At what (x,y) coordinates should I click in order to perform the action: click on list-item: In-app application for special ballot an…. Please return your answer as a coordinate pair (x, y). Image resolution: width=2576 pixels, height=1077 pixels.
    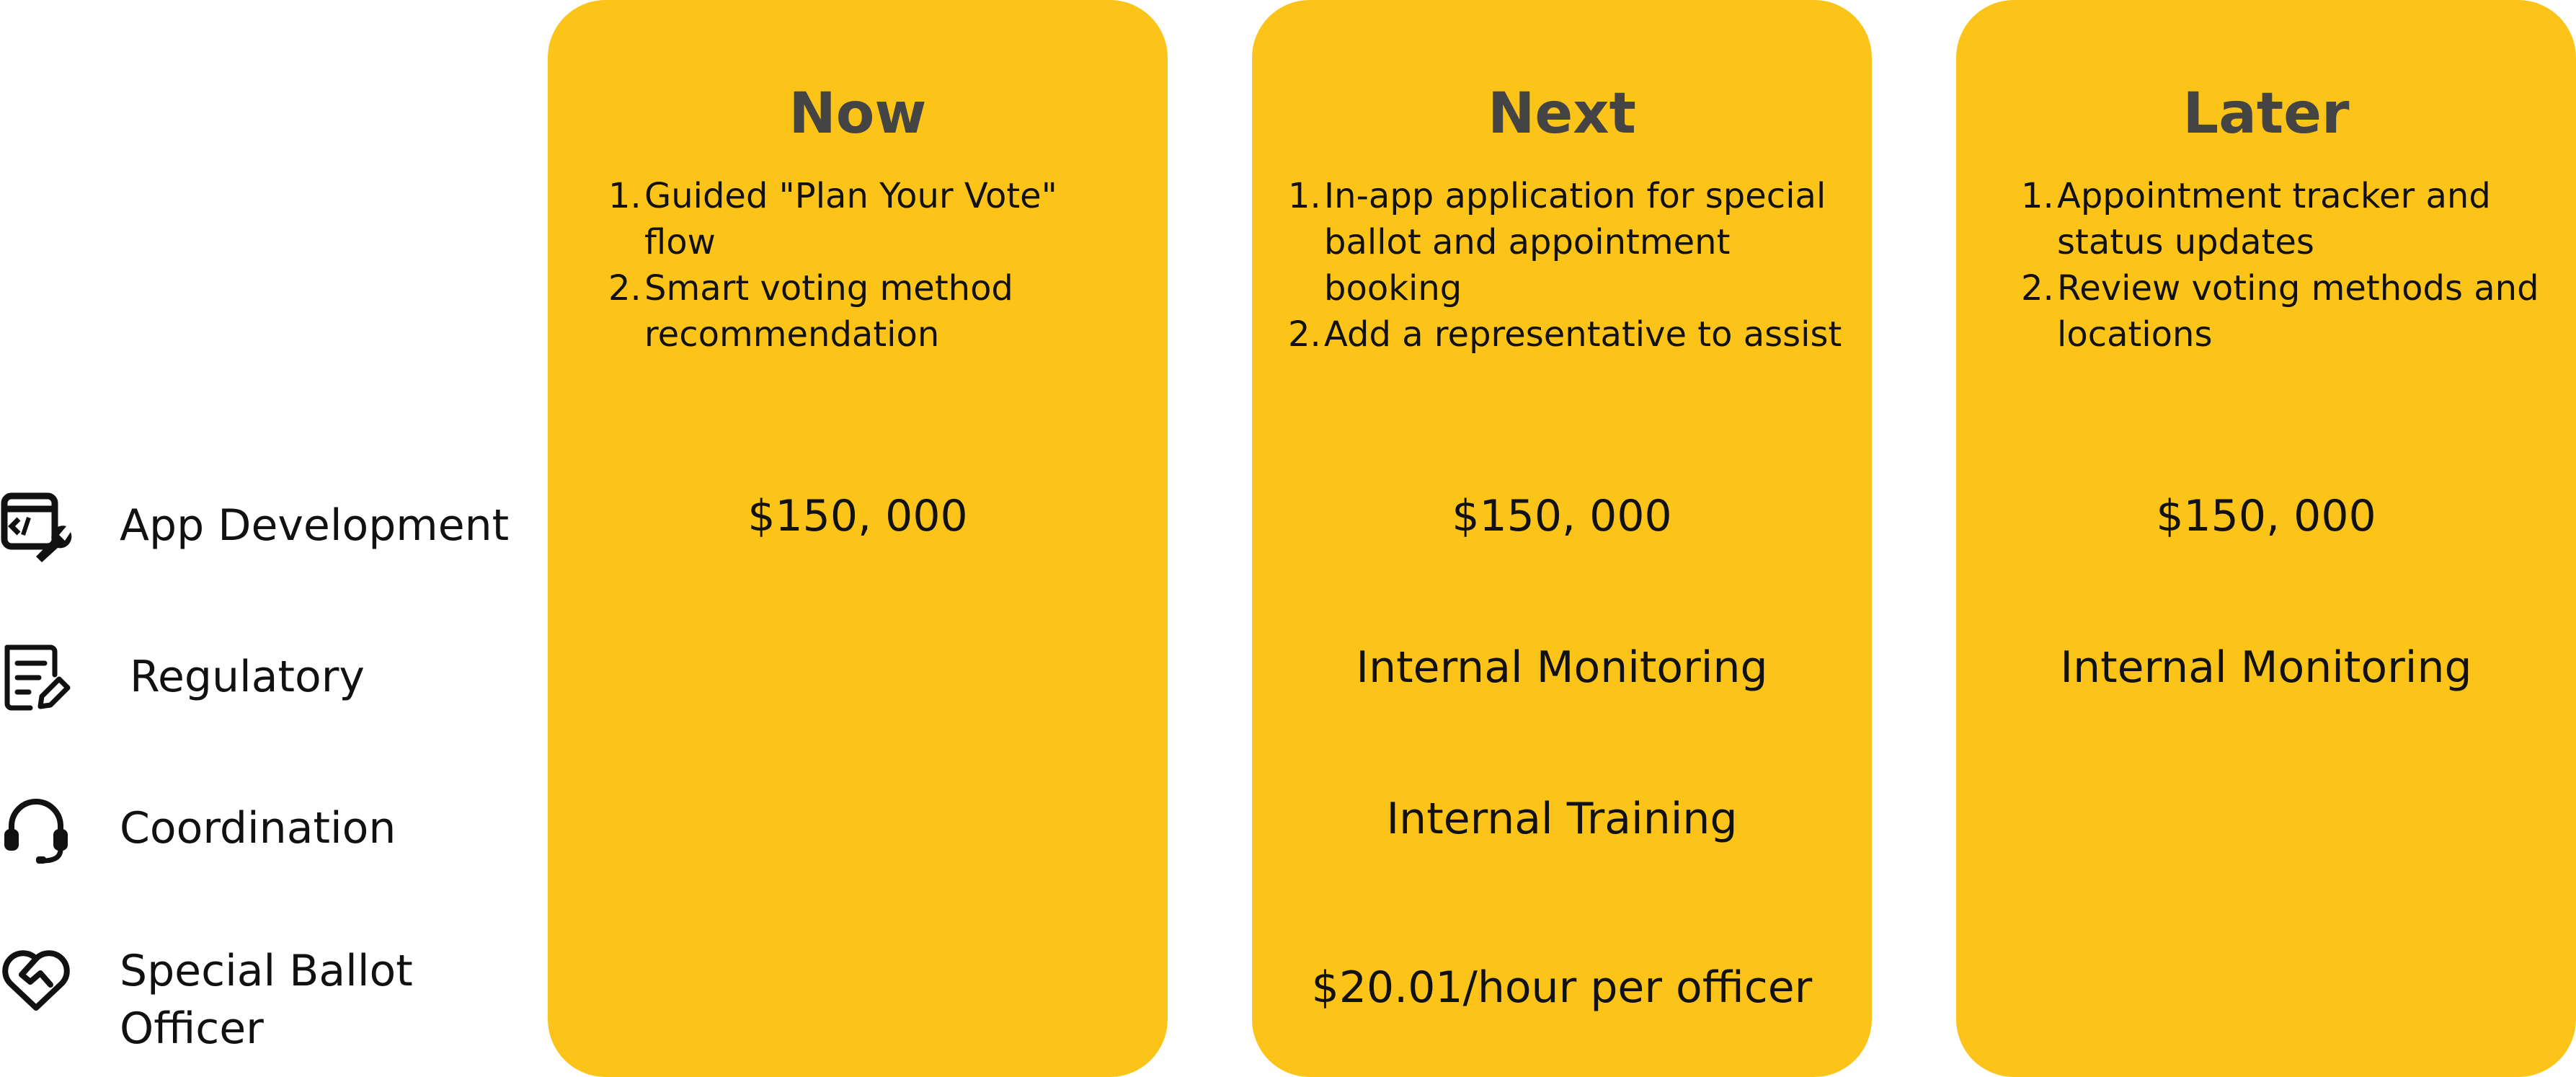
    Looking at the image, I should click on (1557, 241).